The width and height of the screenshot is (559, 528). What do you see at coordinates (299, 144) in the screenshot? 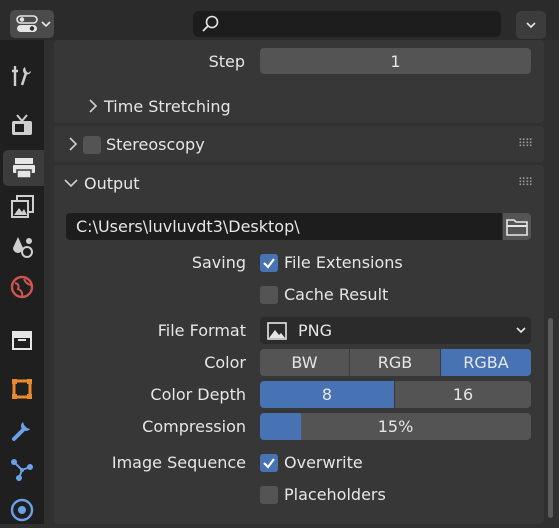
I see `stereoscopy-panel: Stereoscopy ⠿⠿` at bounding box center [299, 144].